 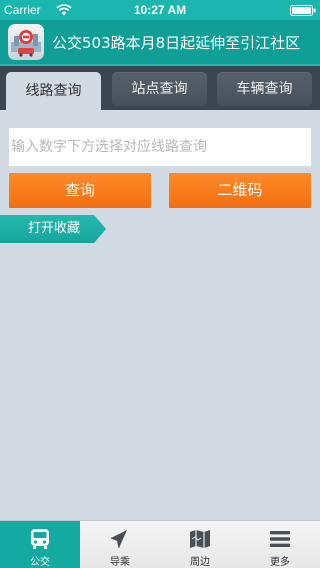 I want to click on qr-code-button: 二维码, so click(x=240, y=190).